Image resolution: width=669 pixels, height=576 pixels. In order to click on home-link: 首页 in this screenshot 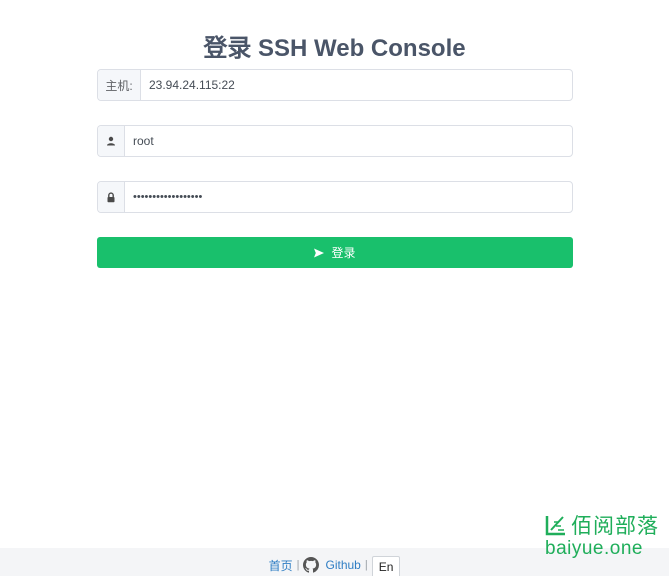, I will do `click(281, 565)`.